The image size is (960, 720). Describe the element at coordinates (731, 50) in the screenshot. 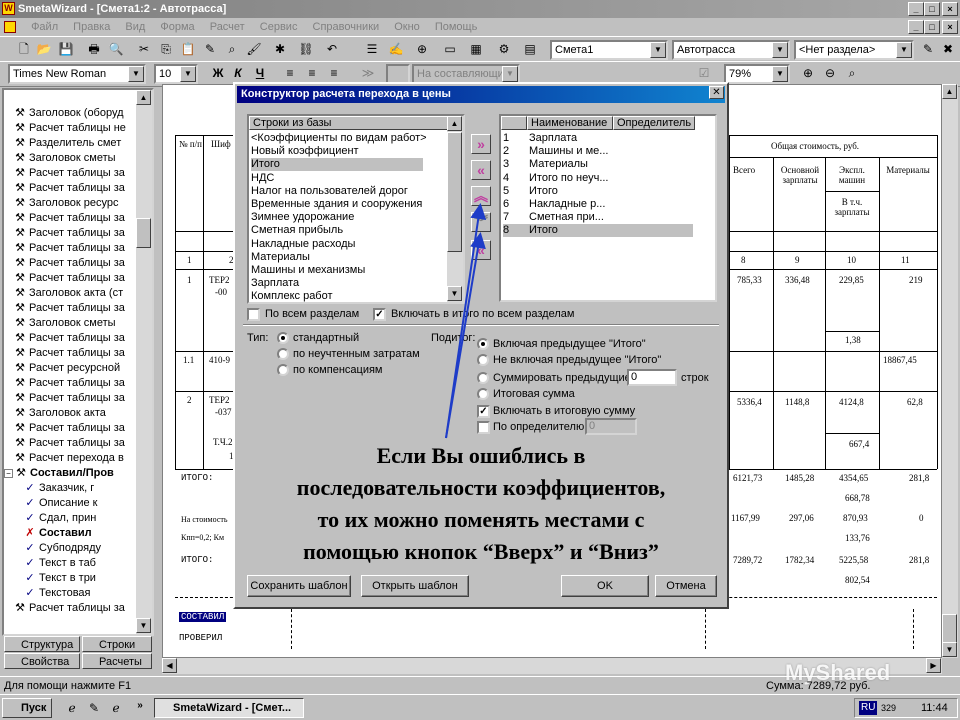

I see `object-combo: Автотрасса ▼` at that location.